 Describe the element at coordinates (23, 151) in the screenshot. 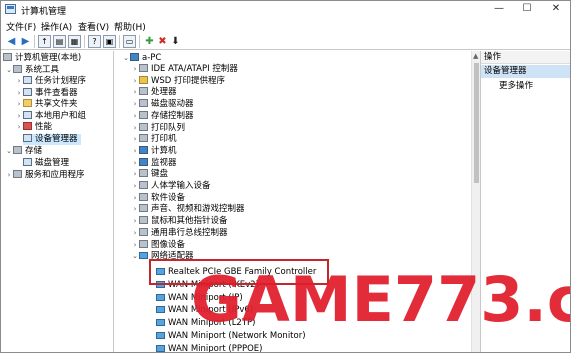

I see `tree-storage: ⌄ 存储` at that location.